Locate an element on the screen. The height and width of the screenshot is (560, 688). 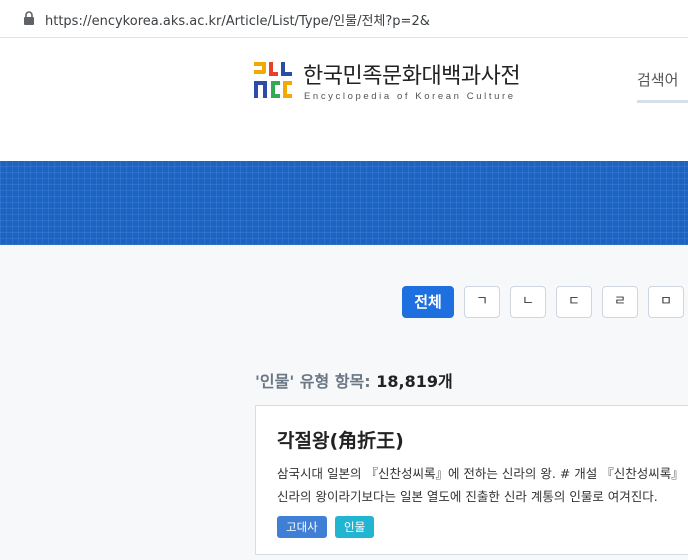
result-count: '인물' 유형 항목: 18,819개 is located at coordinates (354, 380).